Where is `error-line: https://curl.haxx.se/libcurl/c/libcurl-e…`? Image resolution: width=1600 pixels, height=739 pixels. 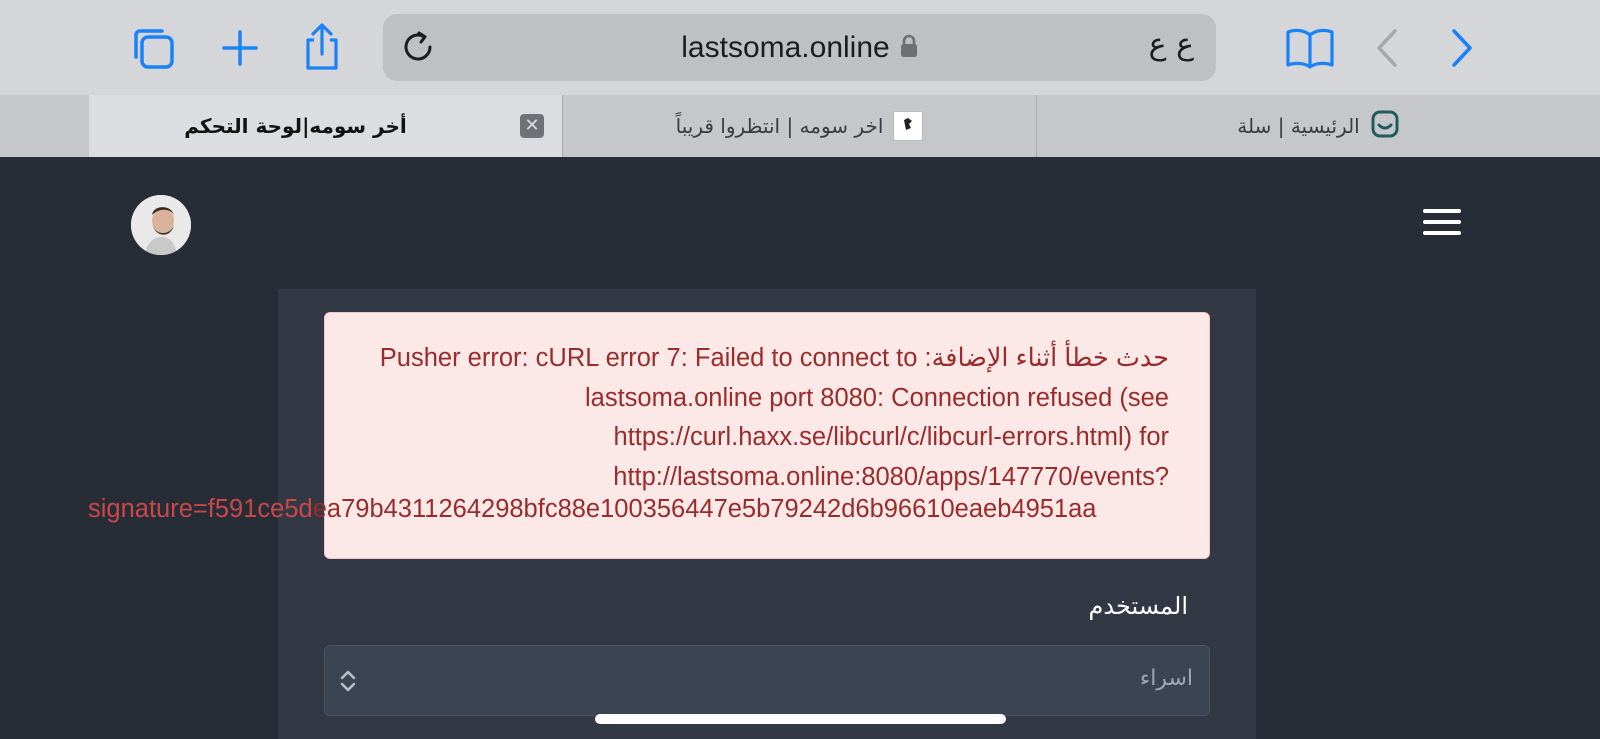 error-line: https://curl.haxx.se/libcurl/c/libcurl-e… is located at coordinates (891, 437).